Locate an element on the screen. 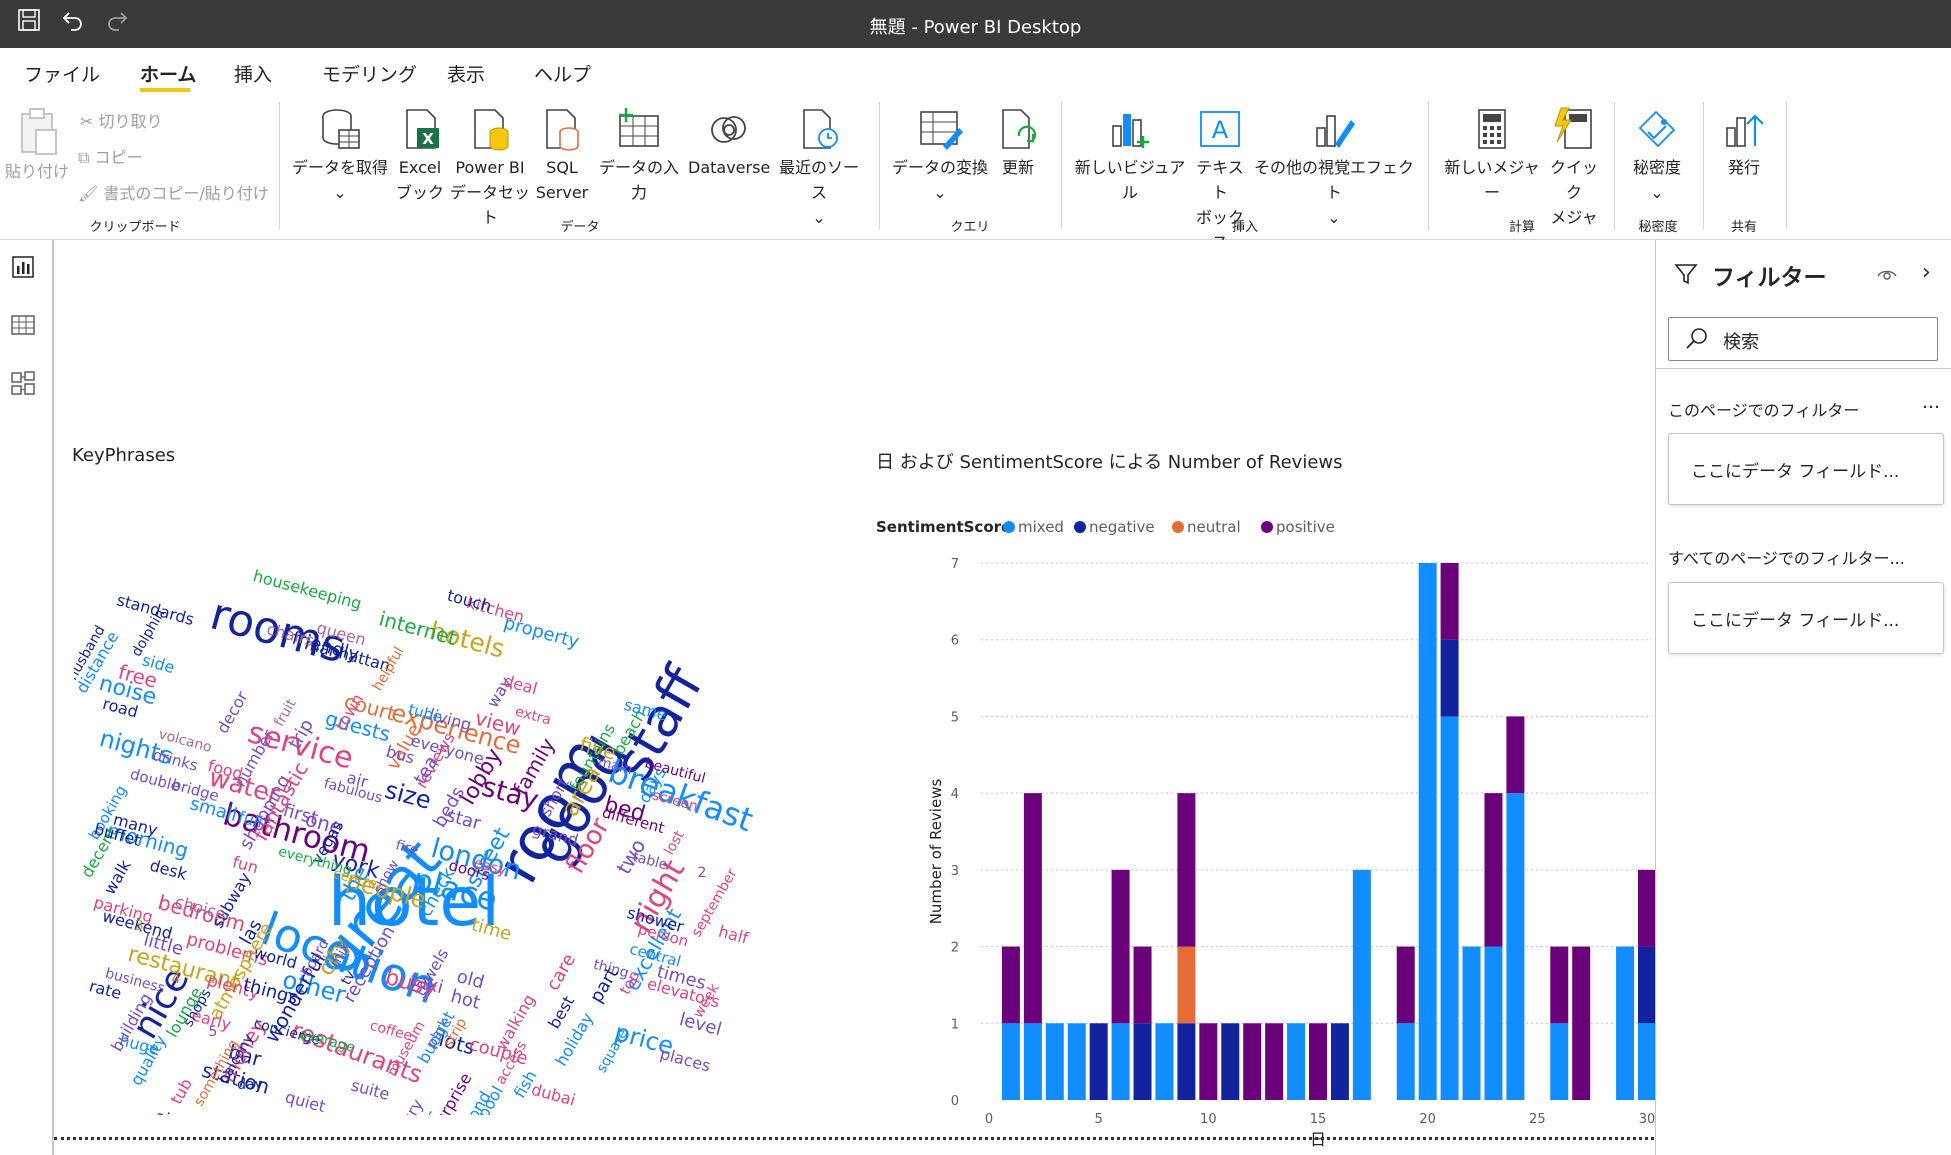  menu-file: ファイル is located at coordinates (62, 73).